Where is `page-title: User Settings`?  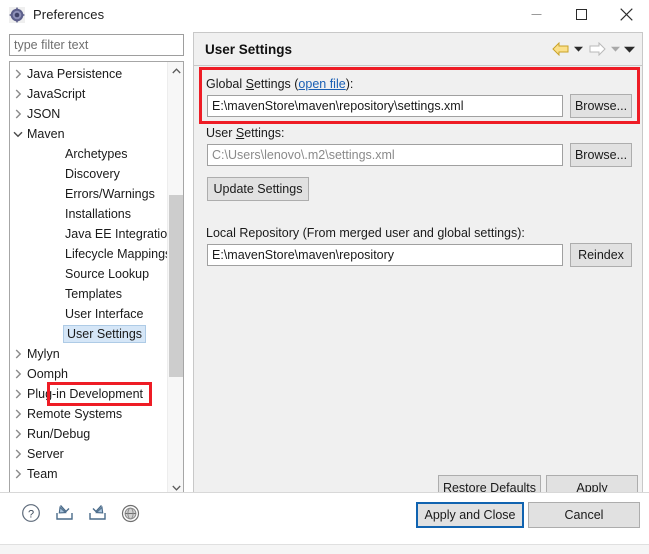
page-title: User Settings is located at coordinates (249, 49).